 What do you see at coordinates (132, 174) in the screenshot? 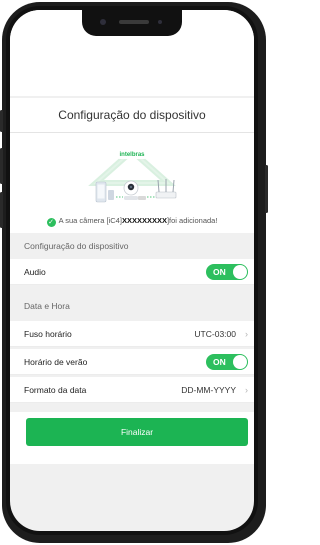
I see `devices-illustration-icon: intelbras` at bounding box center [132, 174].